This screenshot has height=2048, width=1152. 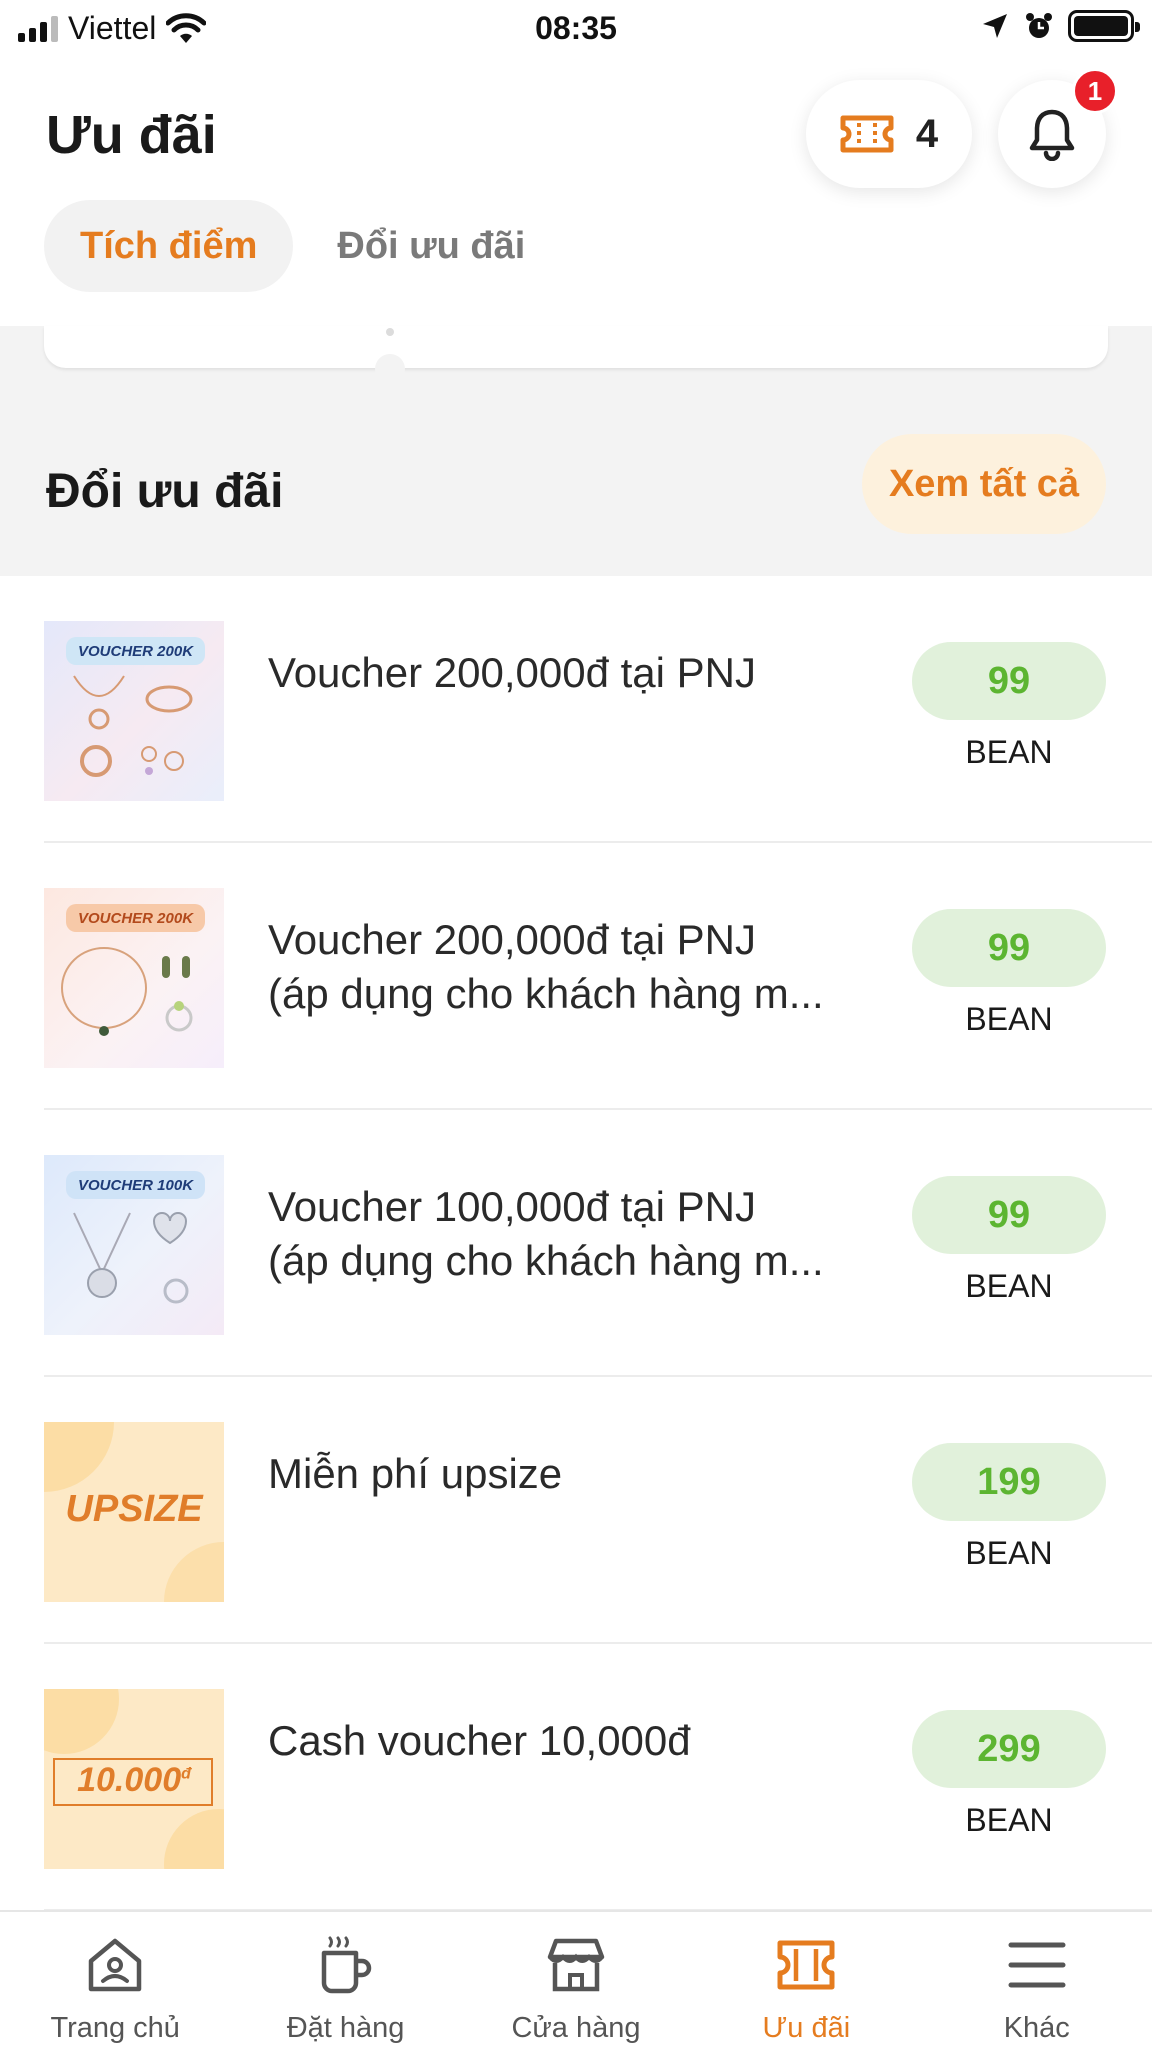 What do you see at coordinates (576, 28) in the screenshot?
I see `status-bar: Viettel 08:35` at bounding box center [576, 28].